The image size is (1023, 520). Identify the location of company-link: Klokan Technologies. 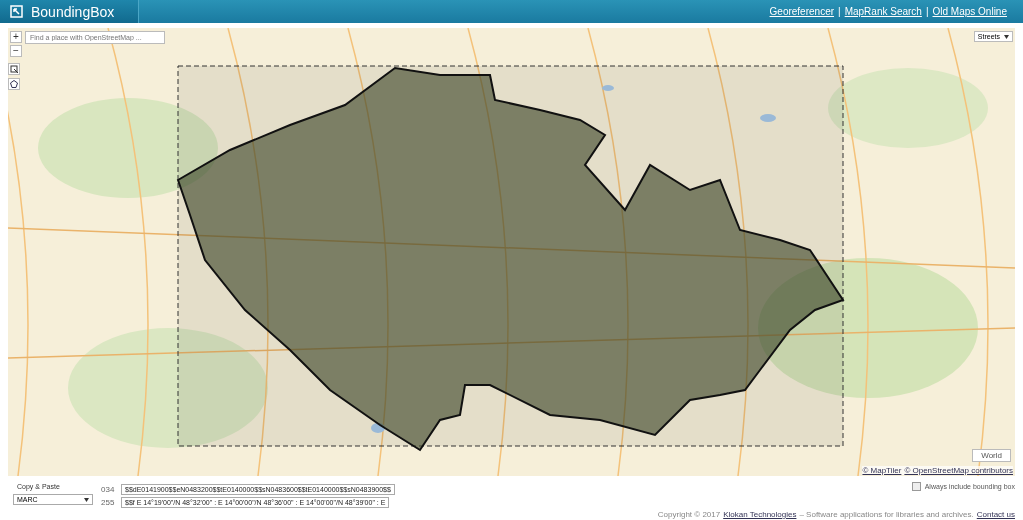
(760, 514).